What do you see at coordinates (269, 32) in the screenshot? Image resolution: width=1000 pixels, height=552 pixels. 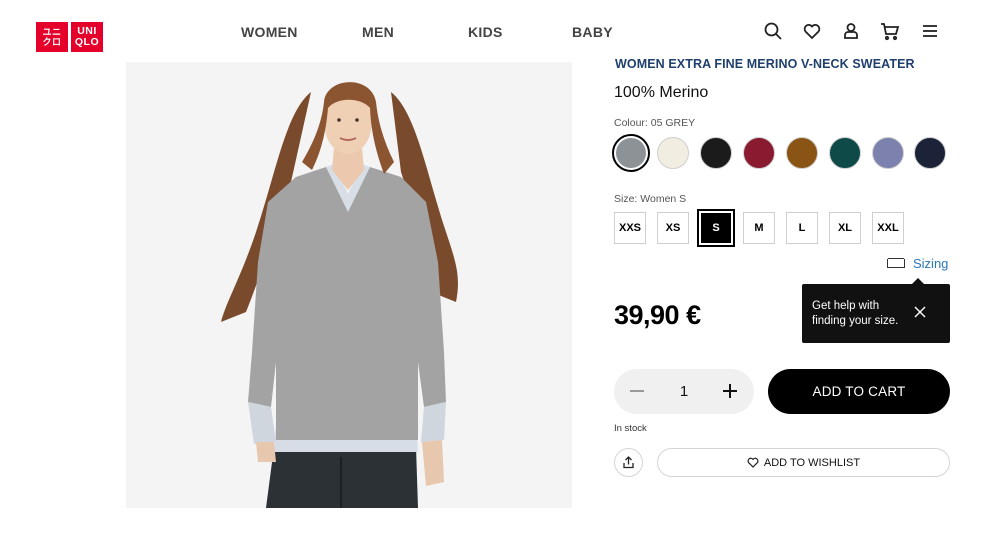 I see `nav-women: WOMEN` at bounding box center [269, 32].